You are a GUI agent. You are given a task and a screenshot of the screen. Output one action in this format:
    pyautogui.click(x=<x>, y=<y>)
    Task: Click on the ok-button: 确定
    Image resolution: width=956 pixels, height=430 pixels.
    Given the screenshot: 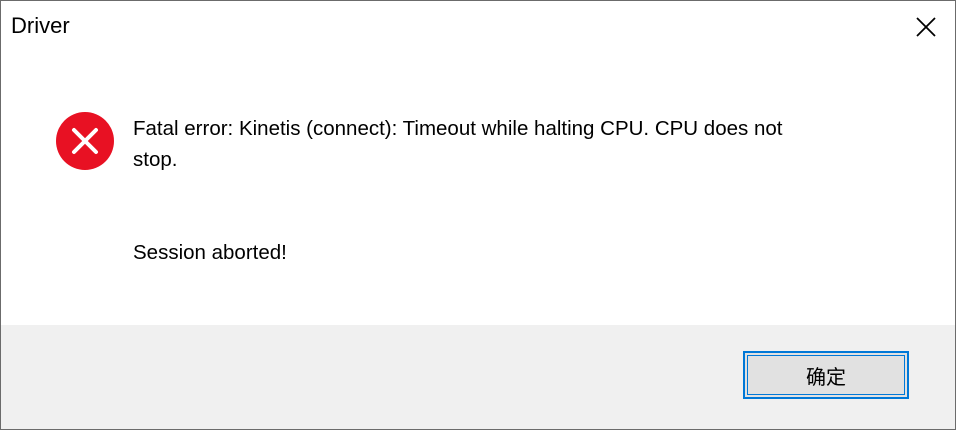 What is the action you would take?
    pyautogui.click(x=826, y=375)
    